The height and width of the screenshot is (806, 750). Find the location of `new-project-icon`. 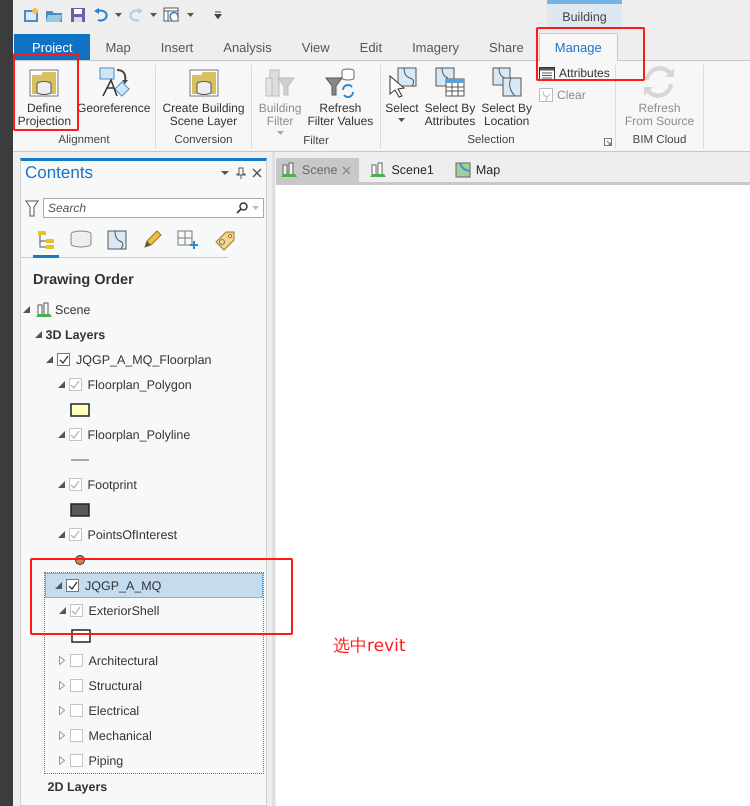

new-project-icon is located at coordinates (31, 15).